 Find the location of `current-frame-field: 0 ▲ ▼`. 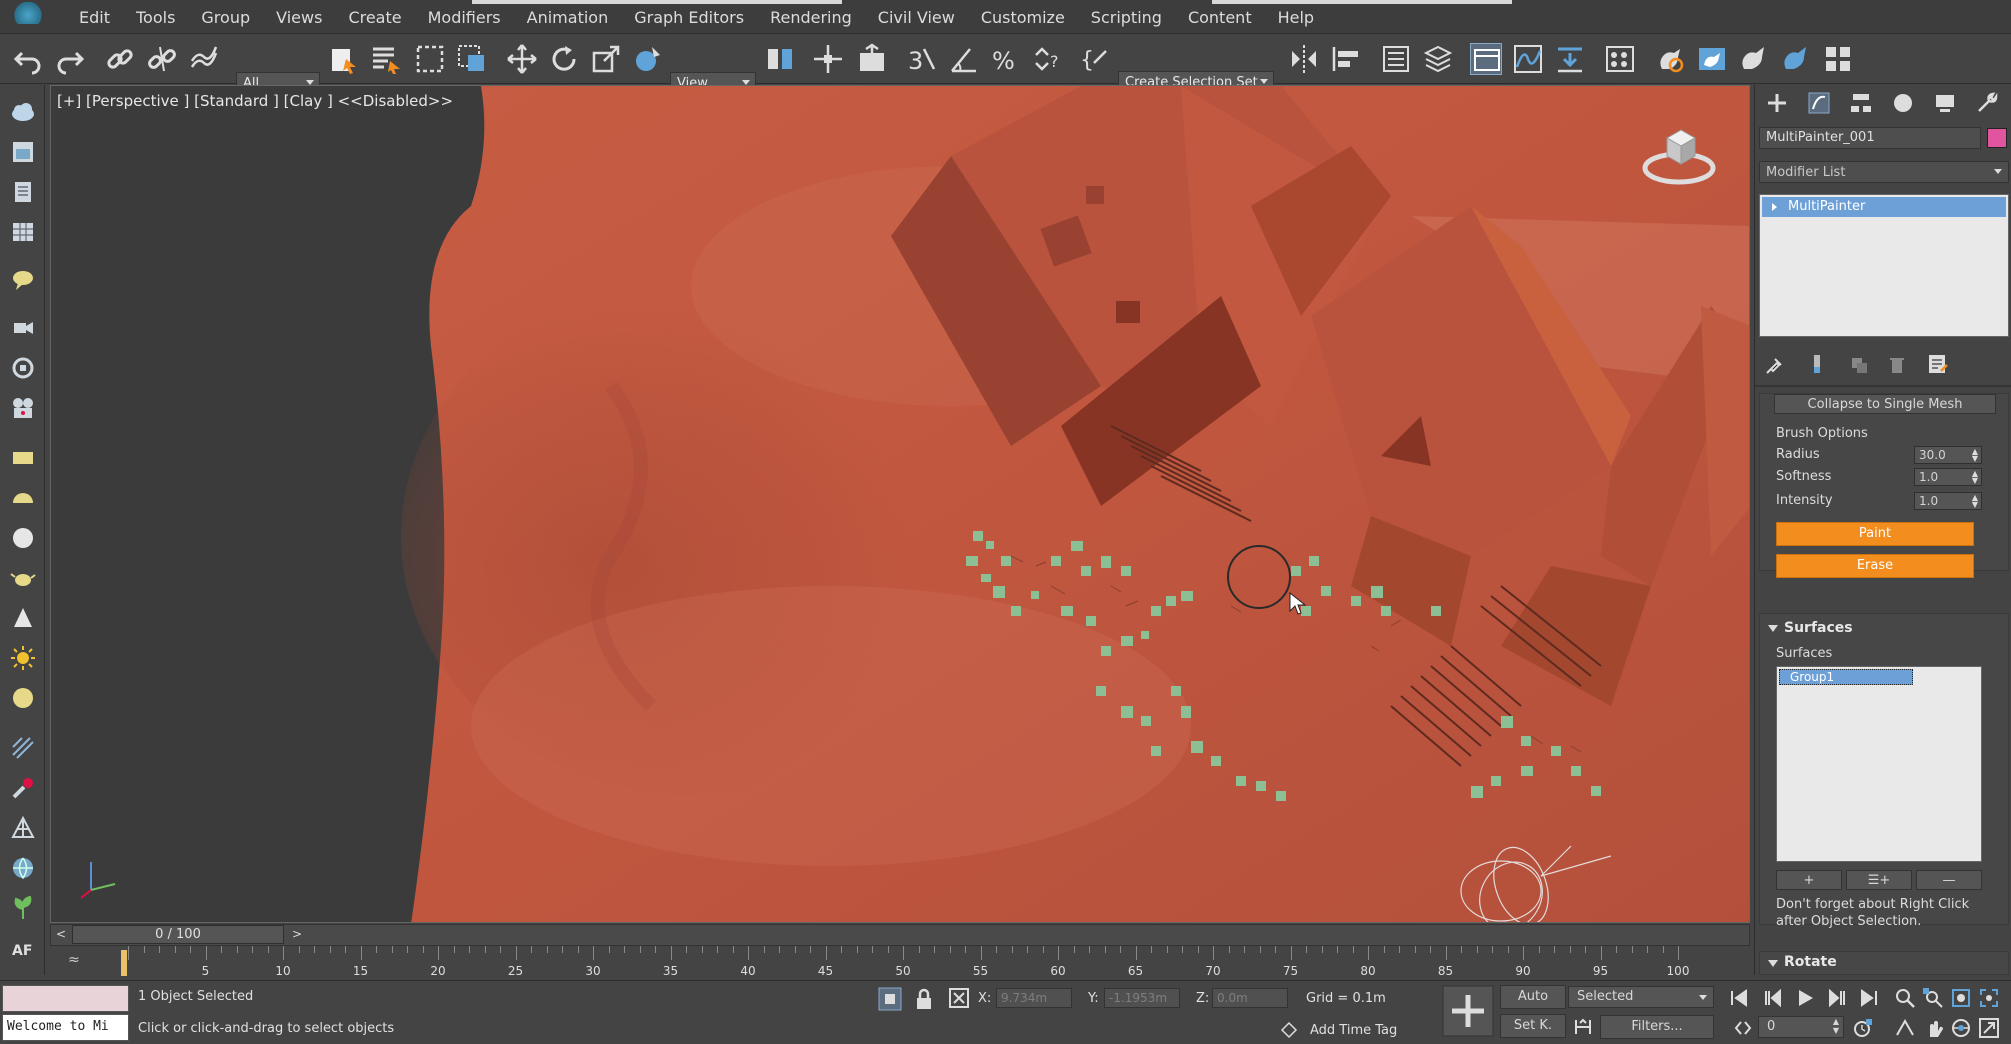

current-frame-field: 0 ▲ ▼ is located at coordinates (1801, 1027).